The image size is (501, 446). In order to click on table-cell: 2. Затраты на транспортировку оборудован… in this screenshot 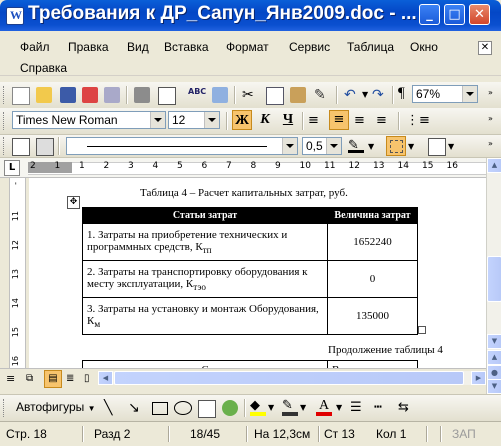, I will do `click(205, 279)`.